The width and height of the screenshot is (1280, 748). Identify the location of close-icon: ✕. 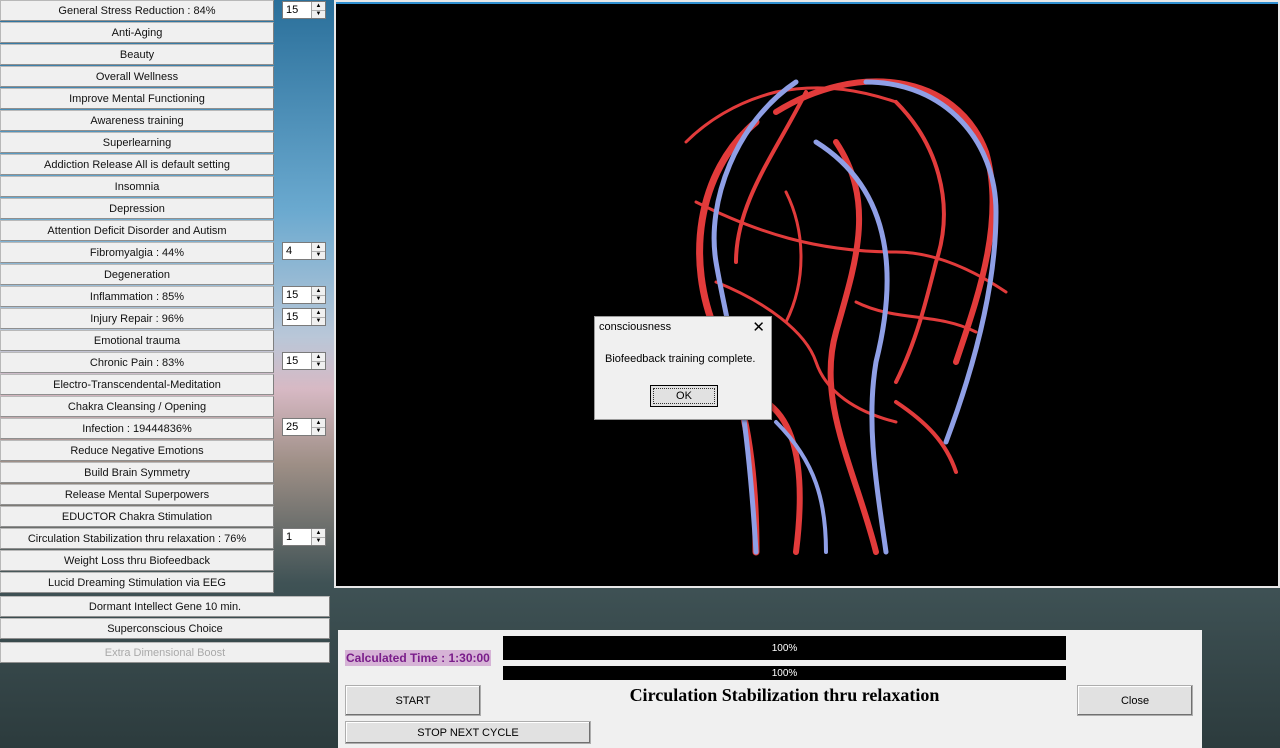
(758, 327).